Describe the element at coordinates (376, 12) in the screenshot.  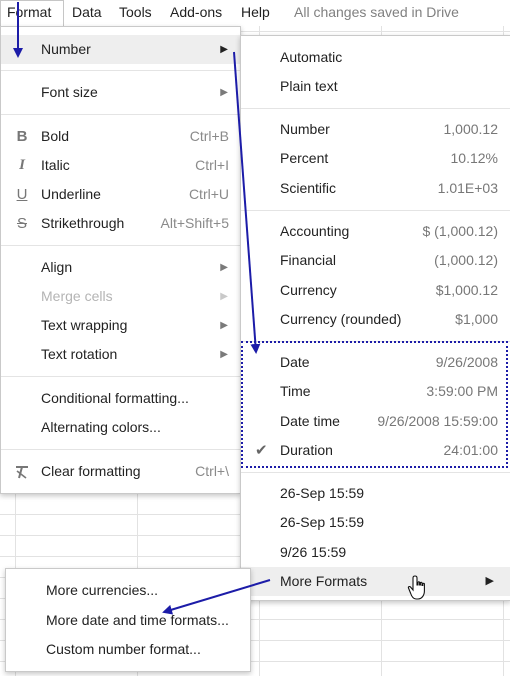
I see `save-status: All changes saved in Drive` at that location.